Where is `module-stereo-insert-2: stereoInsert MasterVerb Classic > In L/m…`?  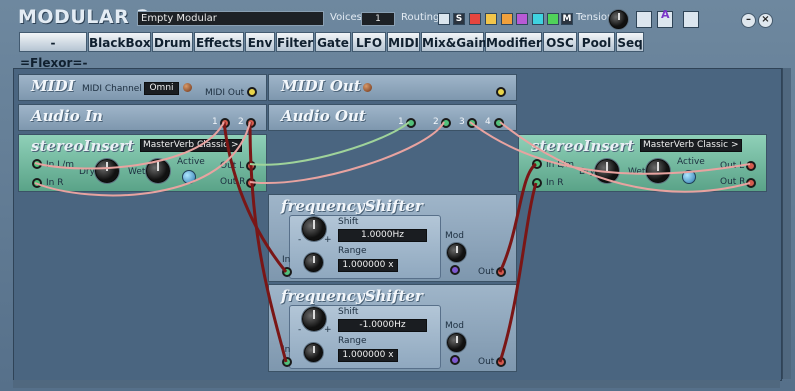 module-stereo-insert-2: stereoInsert MasterVerb Classic > In L/m… is located at coordinates (642, 163).